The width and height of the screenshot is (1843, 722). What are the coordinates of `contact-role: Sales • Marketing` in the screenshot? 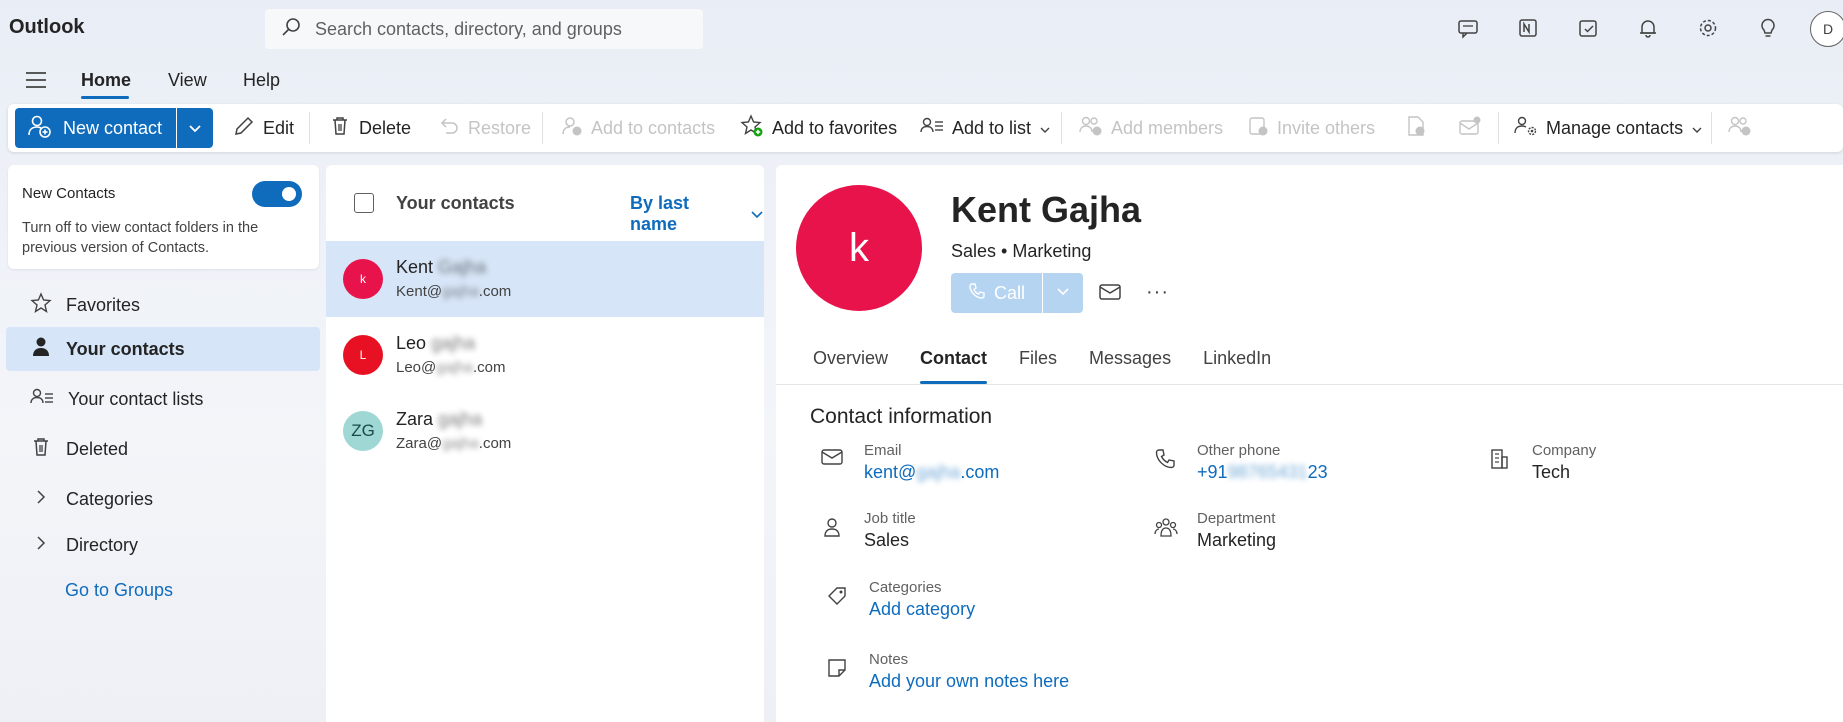 It's located at (1021, 251).